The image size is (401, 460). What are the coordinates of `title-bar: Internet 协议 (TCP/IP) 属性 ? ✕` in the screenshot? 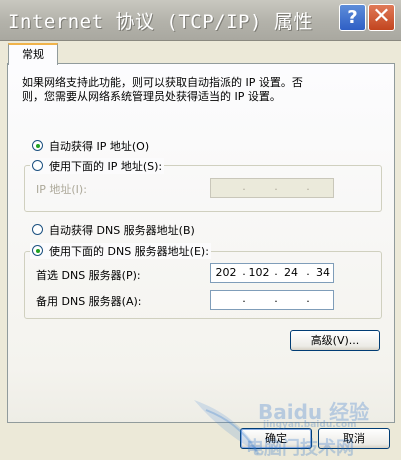 It's located at (200, 20).